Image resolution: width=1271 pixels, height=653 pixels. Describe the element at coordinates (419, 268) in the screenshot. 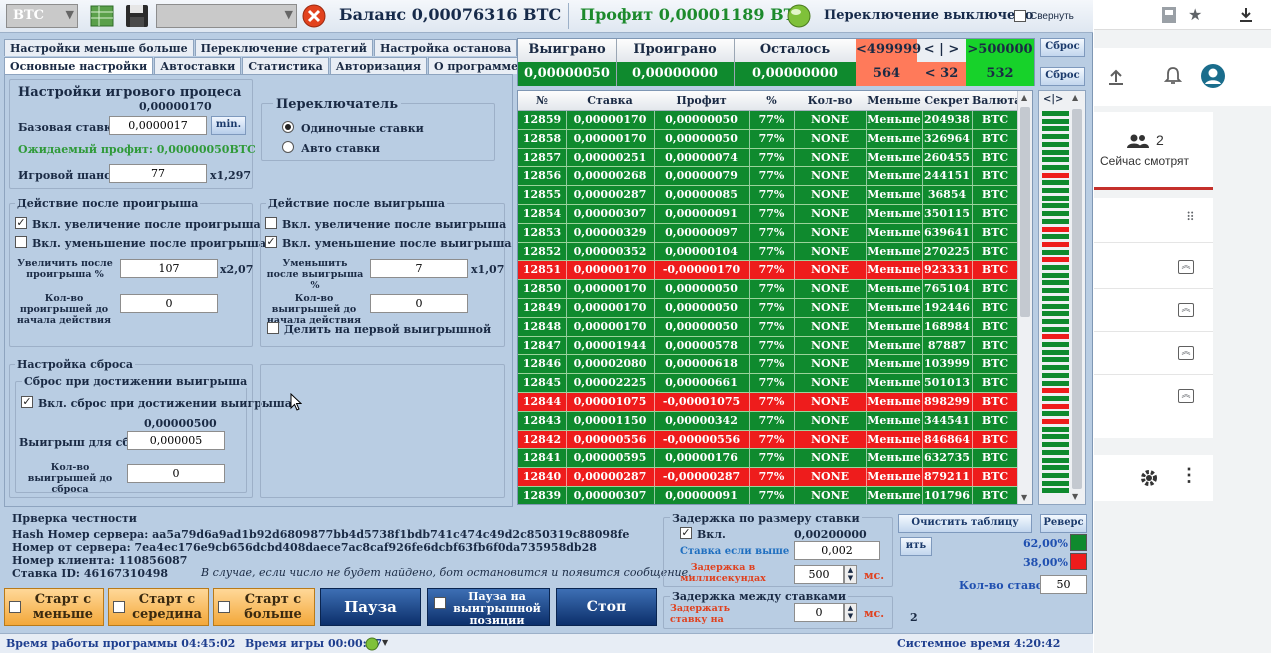

I see `win-decrease-pct-input: 7` at that location.